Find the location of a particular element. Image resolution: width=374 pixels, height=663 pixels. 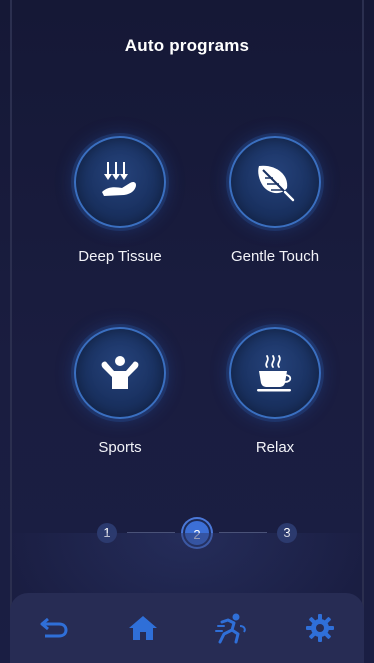

program-label: Deep Tissue is located at coordinates (120, 256).